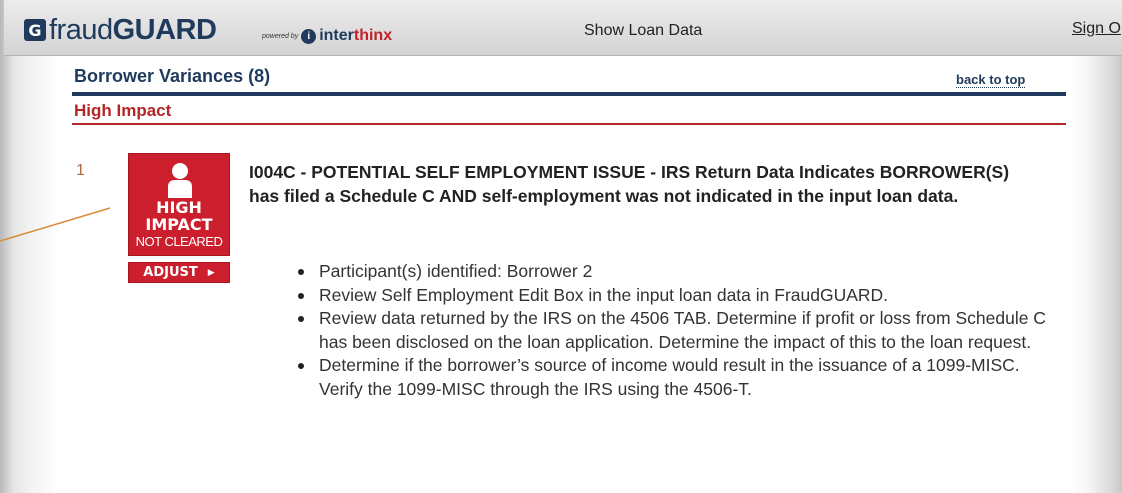  I want to click on fraudguard-logo: G fraud GUARD, so click(120, 29).